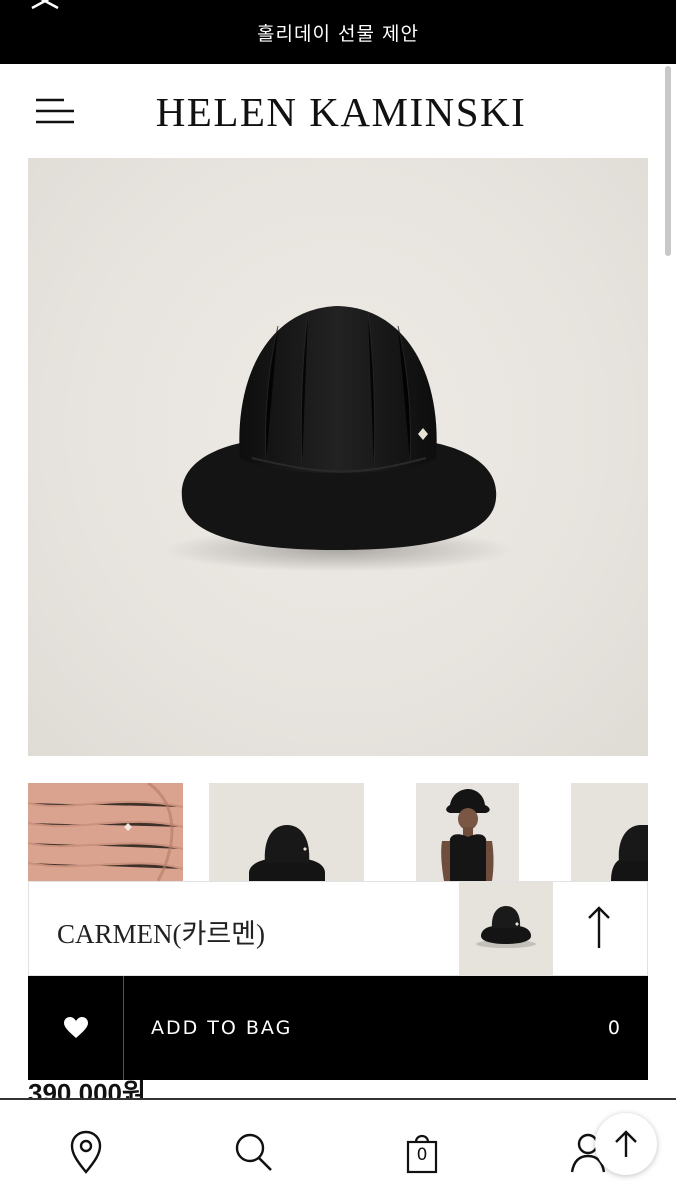 The image size is (676, 1200). I want to click on add-to-bag-button: ADD TO BAG, so click(221, 1028).